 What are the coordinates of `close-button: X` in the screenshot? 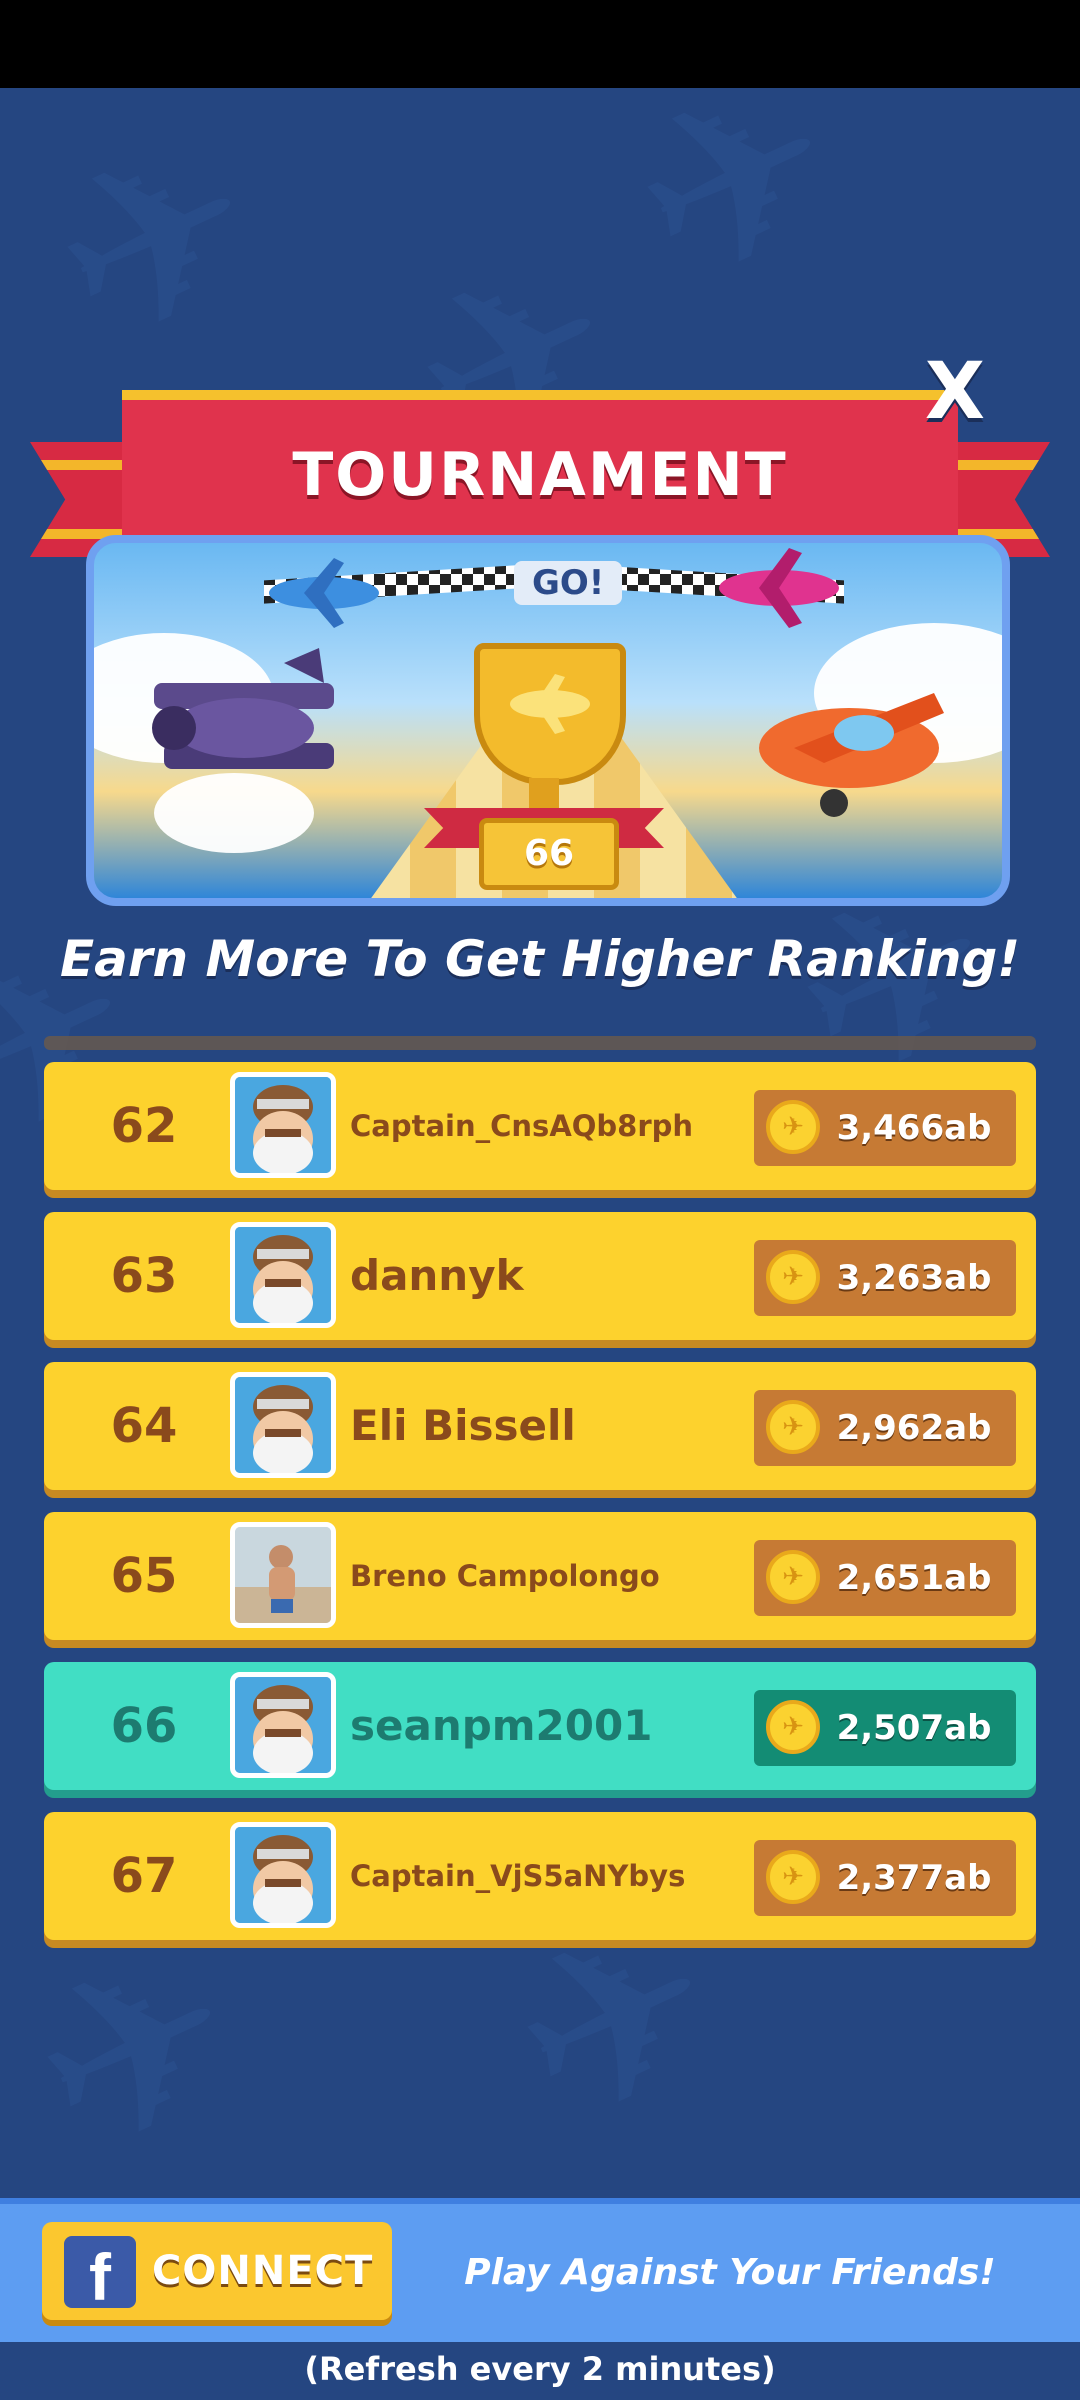 It's located at (955, 392).